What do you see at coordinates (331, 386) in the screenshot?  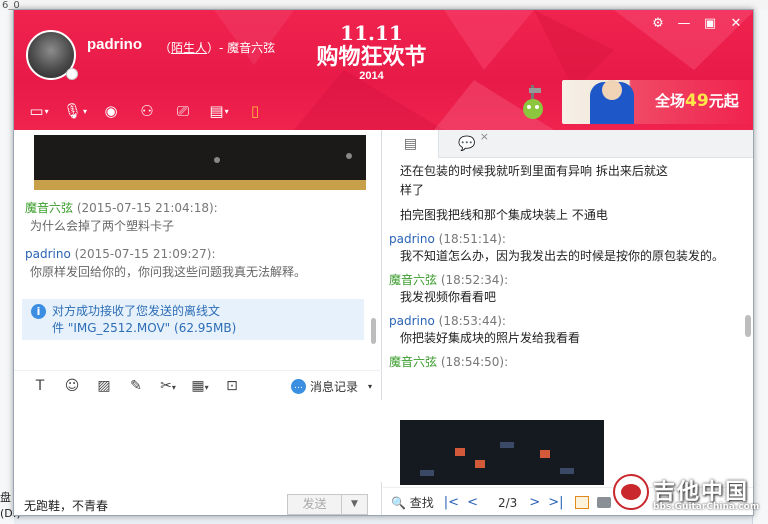 I see `message-history-button: … 消息记录 ▾` at bounding box center [331, 386].